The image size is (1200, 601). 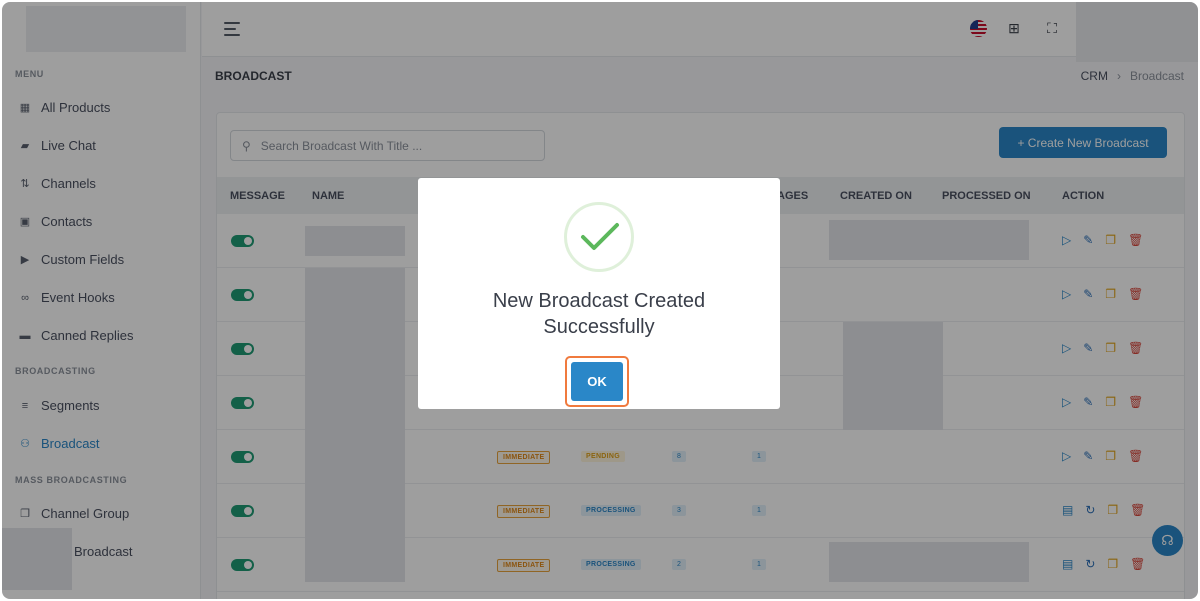 I want to click on ok-button: OK, so click(x=597, y=381).